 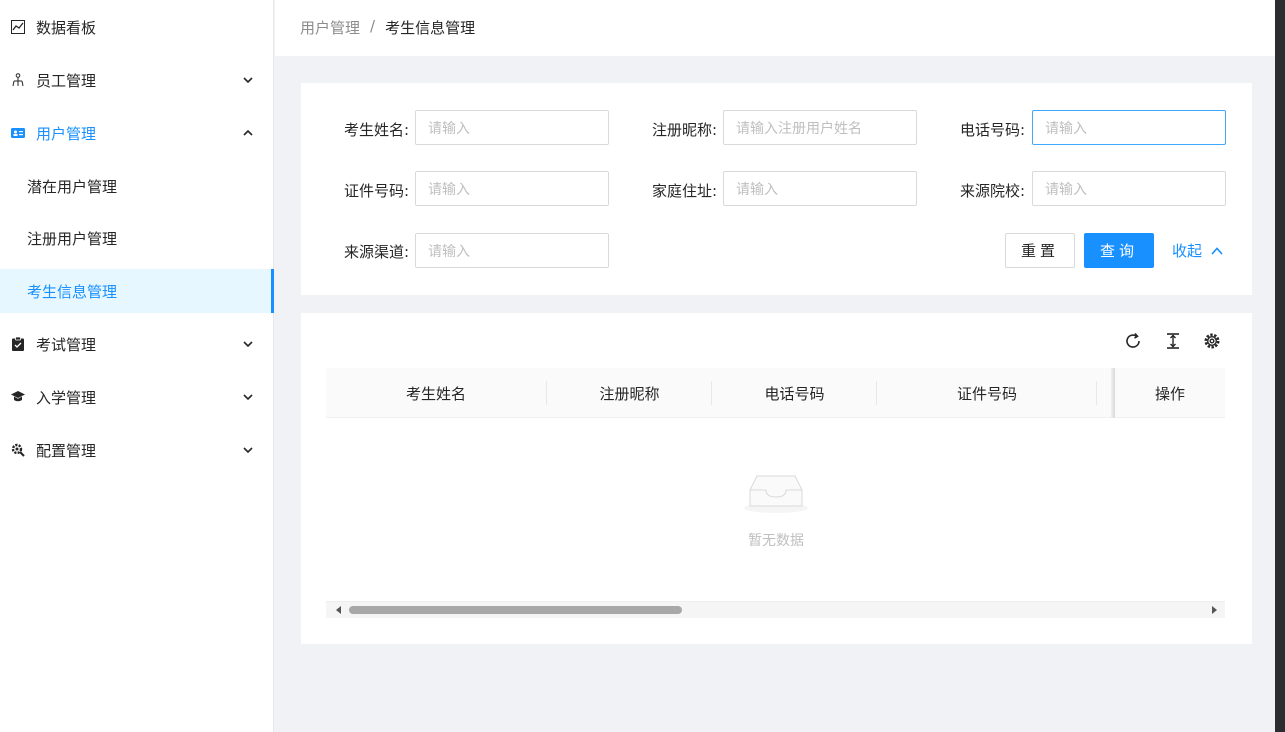 I want to click on scroll-right-icon, so click(x=1214, y=610).